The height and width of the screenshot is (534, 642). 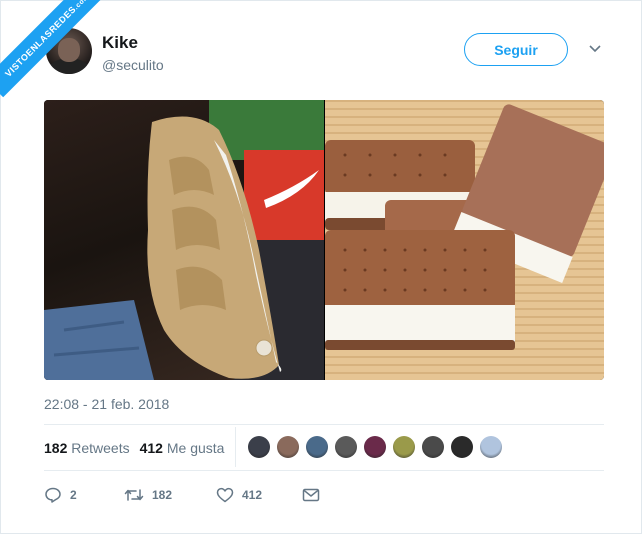 I want to click on envelope-icon, so click(x=311, y=495).